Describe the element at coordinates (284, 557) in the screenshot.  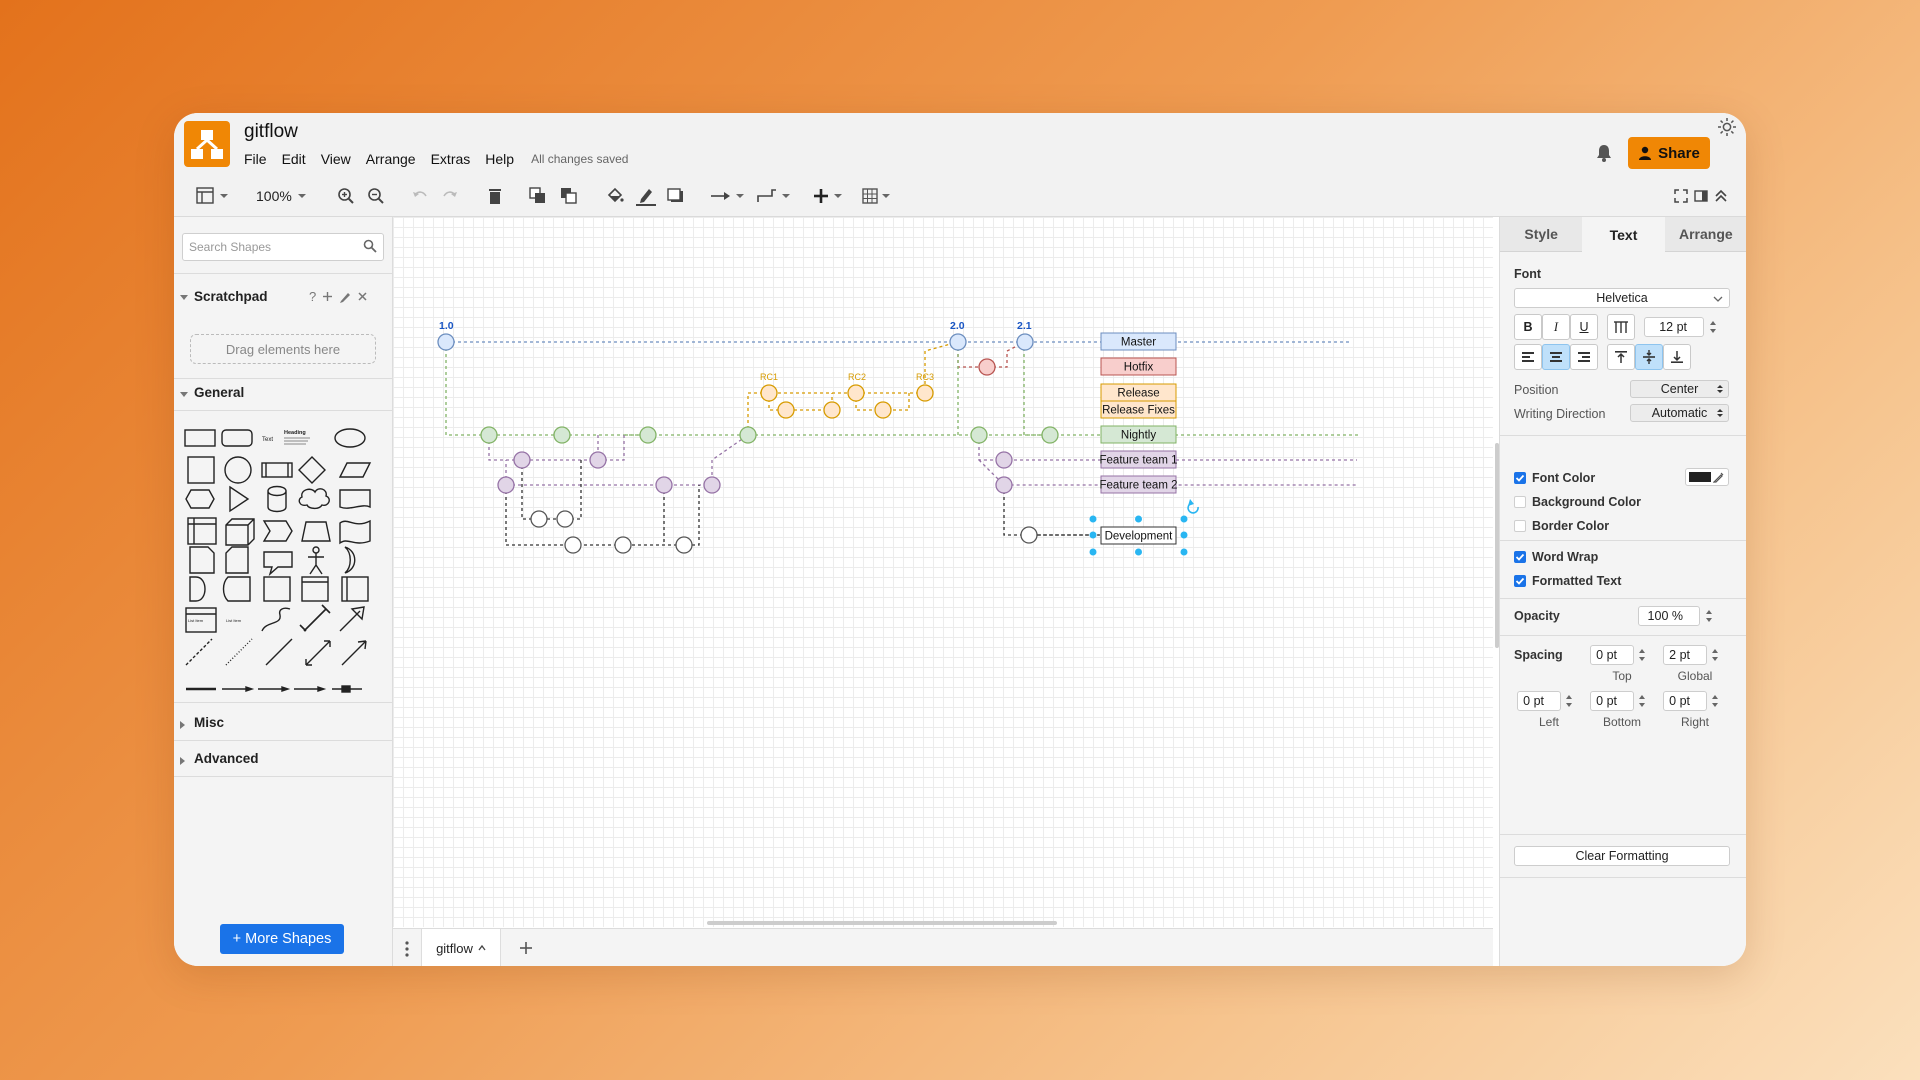
I see `general-shapes-palette: Text Heading List Item List Item` at that location.